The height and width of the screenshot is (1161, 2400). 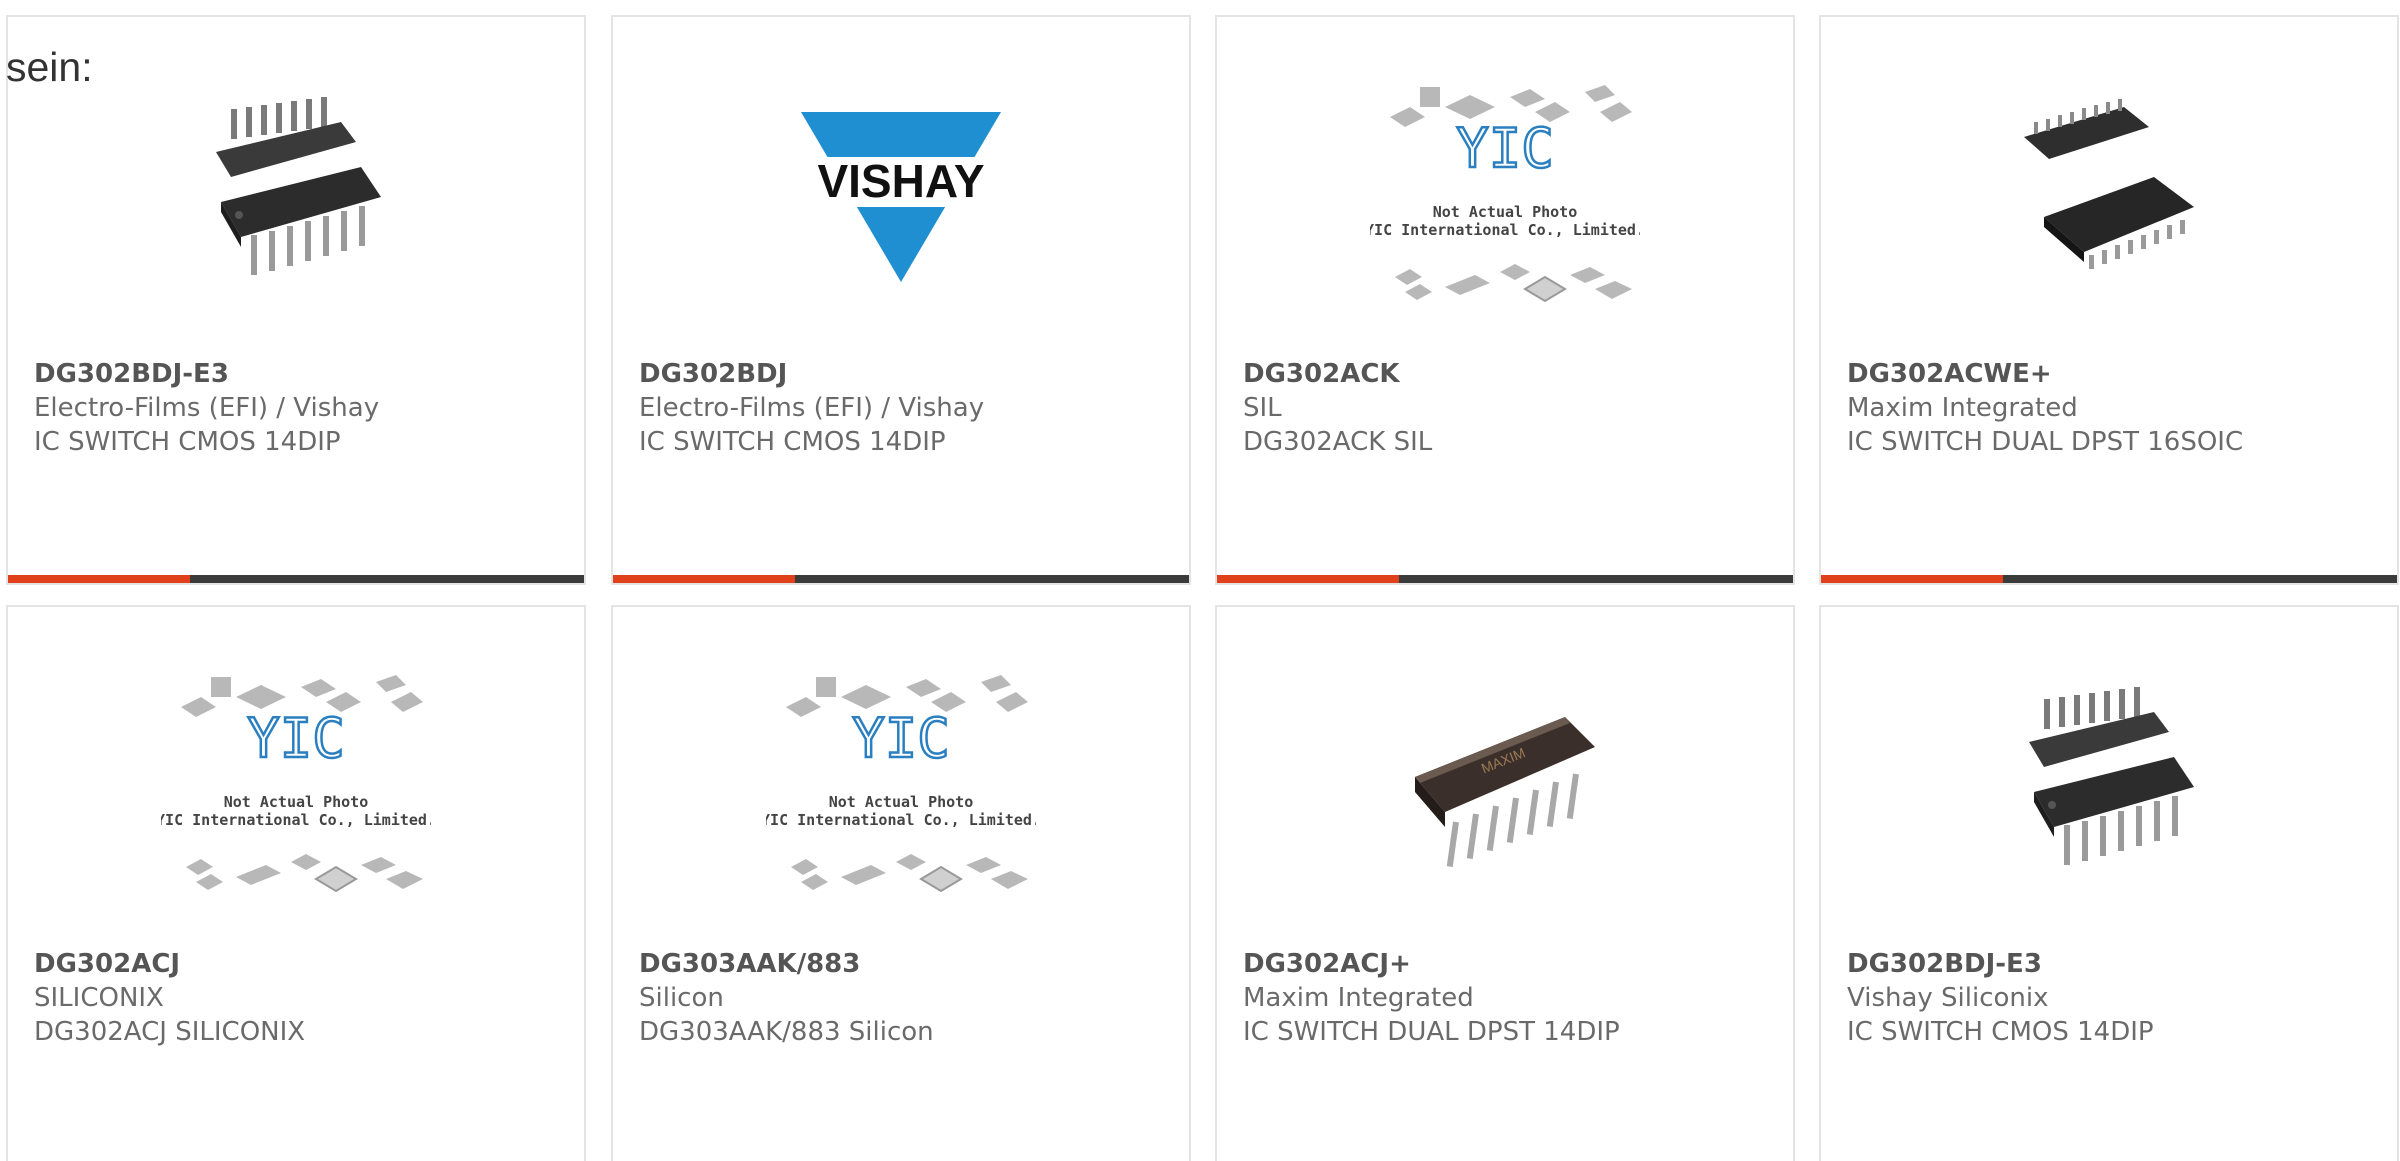 I want to click on description: DG302ACK SIL, so click(x=1338, y=442).